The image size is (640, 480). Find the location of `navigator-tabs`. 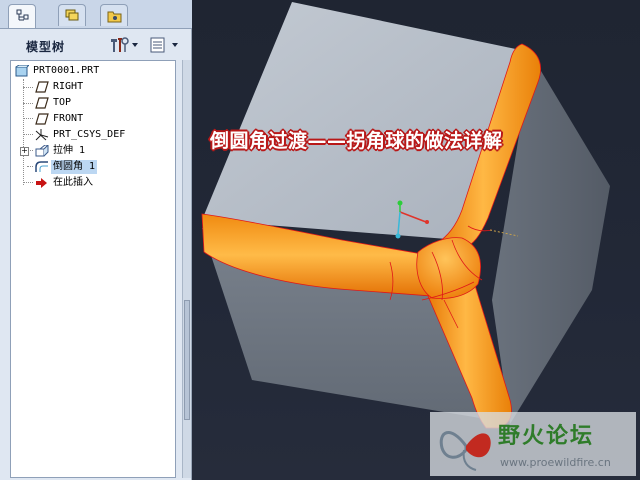

navigator-tabs is located at coordinates (96, 14).